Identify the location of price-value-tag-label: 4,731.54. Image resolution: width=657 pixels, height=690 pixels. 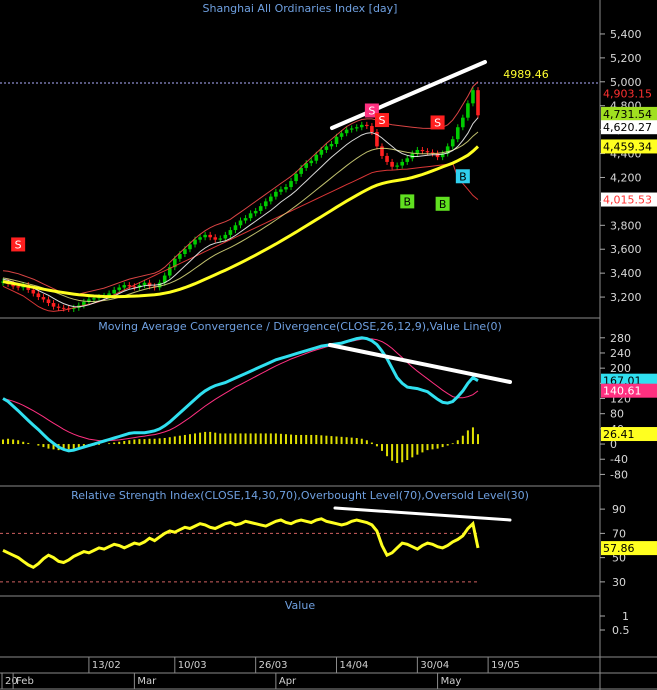
(627, 114).